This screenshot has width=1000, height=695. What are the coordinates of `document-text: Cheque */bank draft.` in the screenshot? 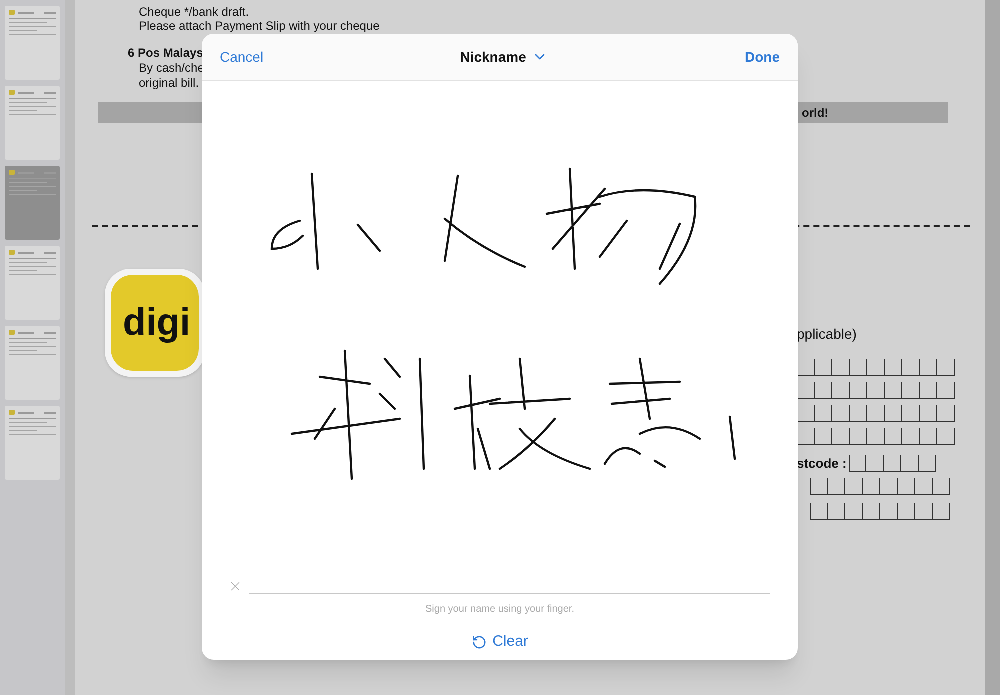 It's located at (194, 12).